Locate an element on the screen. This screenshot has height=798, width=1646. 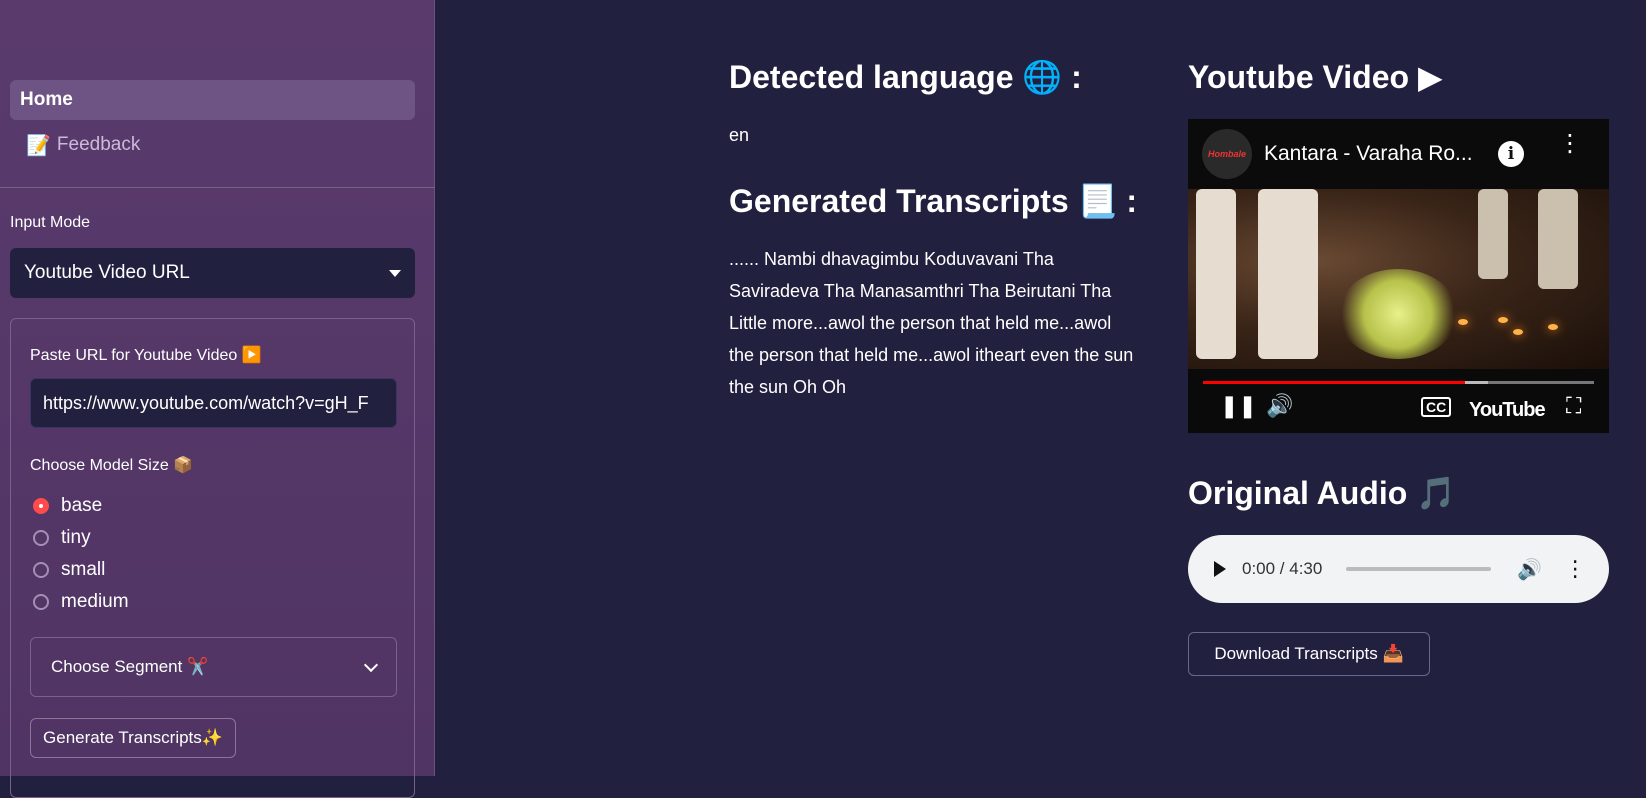
audio-seek-bar is located at coordinates (1419, 569).